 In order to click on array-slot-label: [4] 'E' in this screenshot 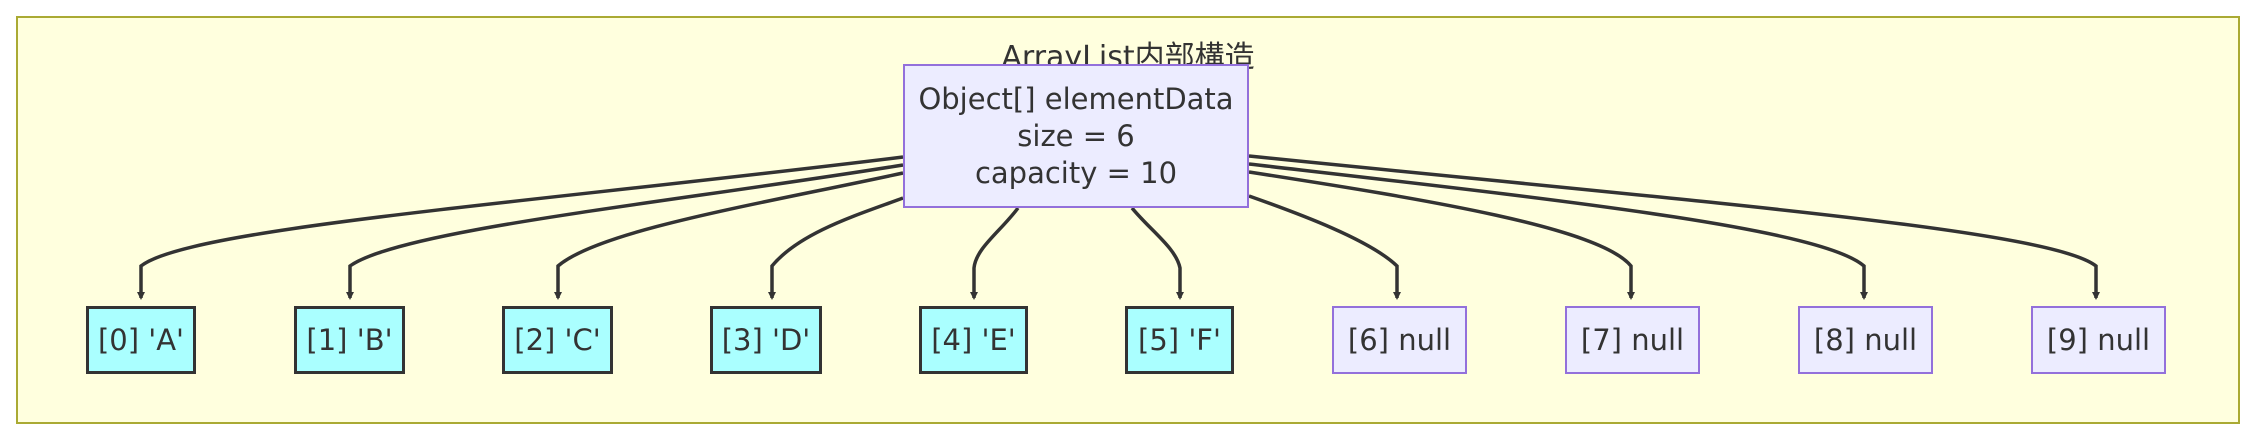, I will do `click(973, 339)`.